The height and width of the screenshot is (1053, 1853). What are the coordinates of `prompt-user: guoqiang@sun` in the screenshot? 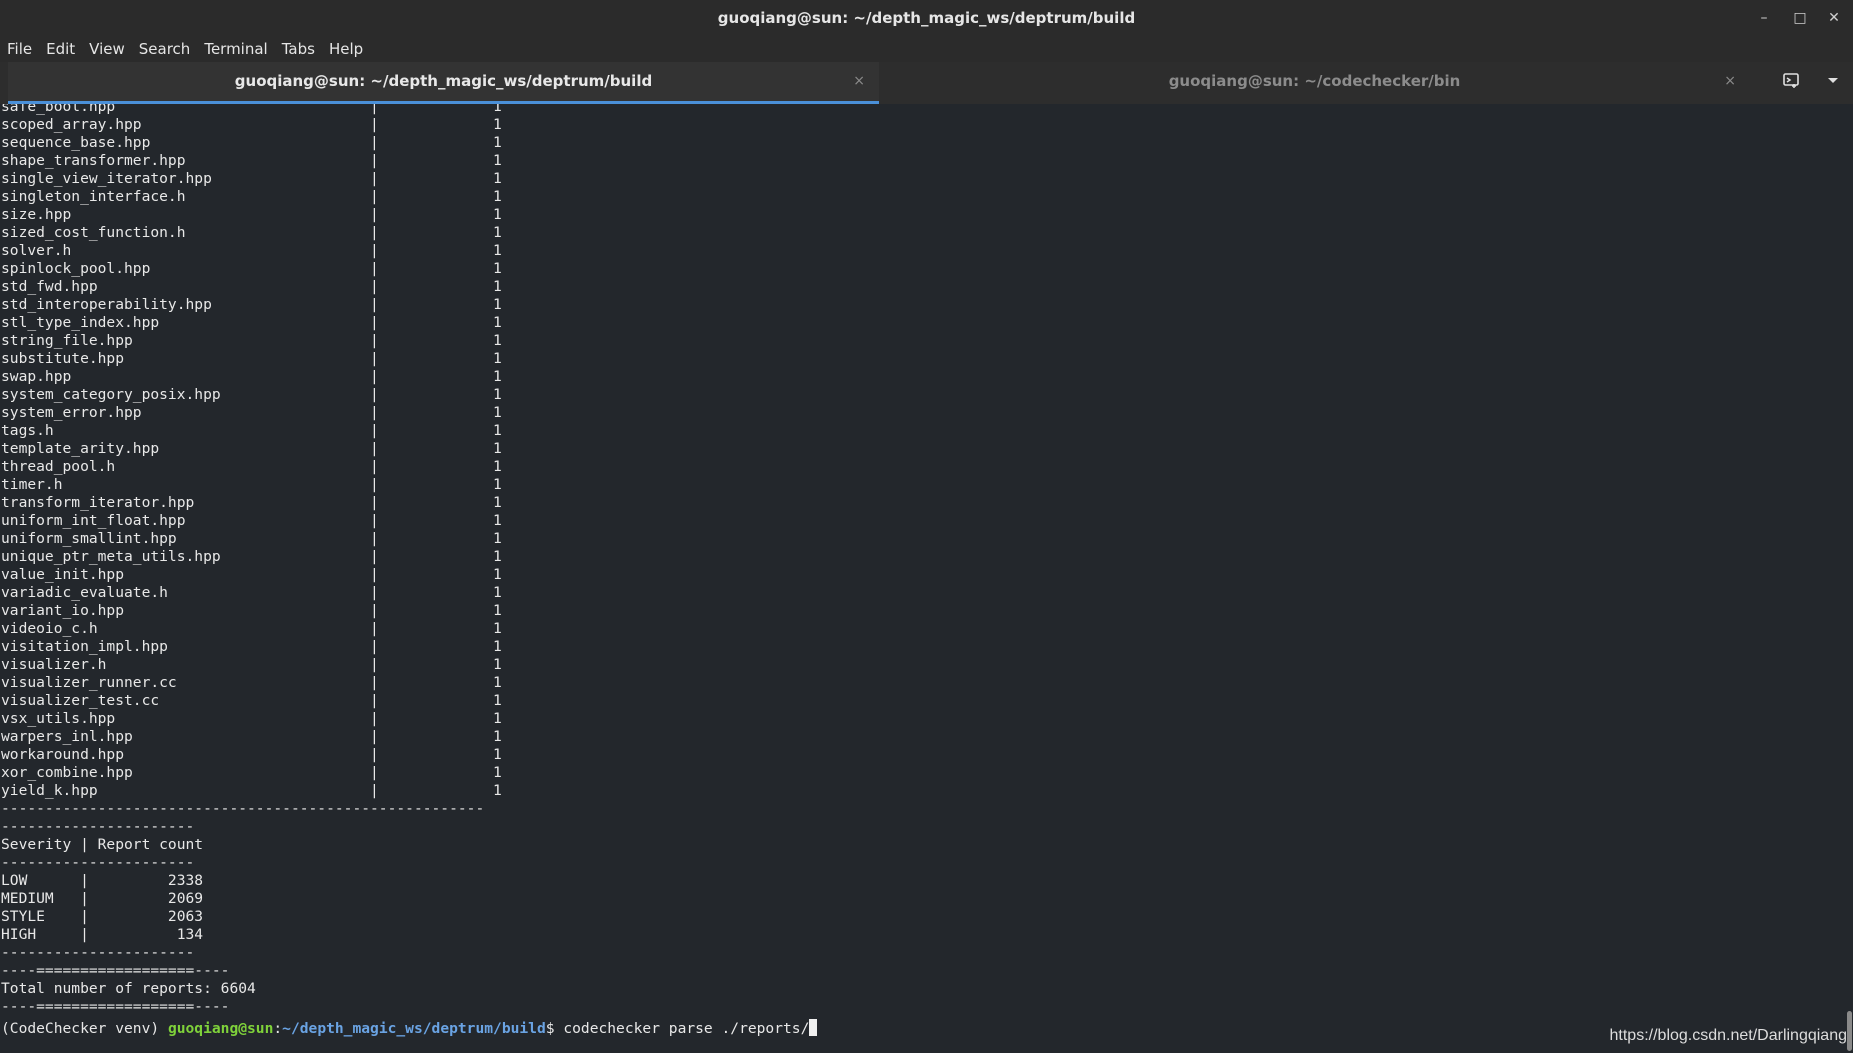 It's located at (220, 1028).